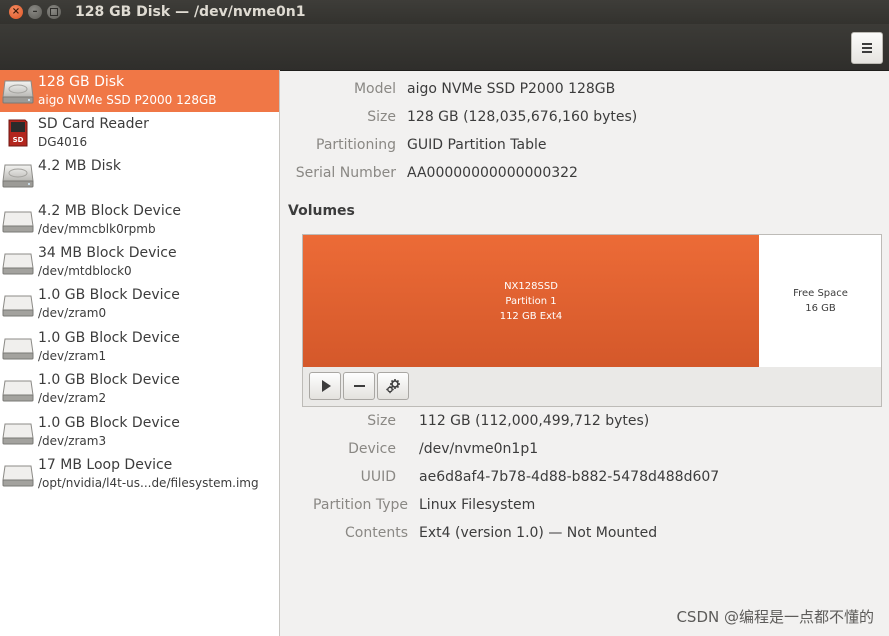 This screenshot has height=636, width=889. I want to click on device-name: 17 MB Loop Device, so click(105, 465).